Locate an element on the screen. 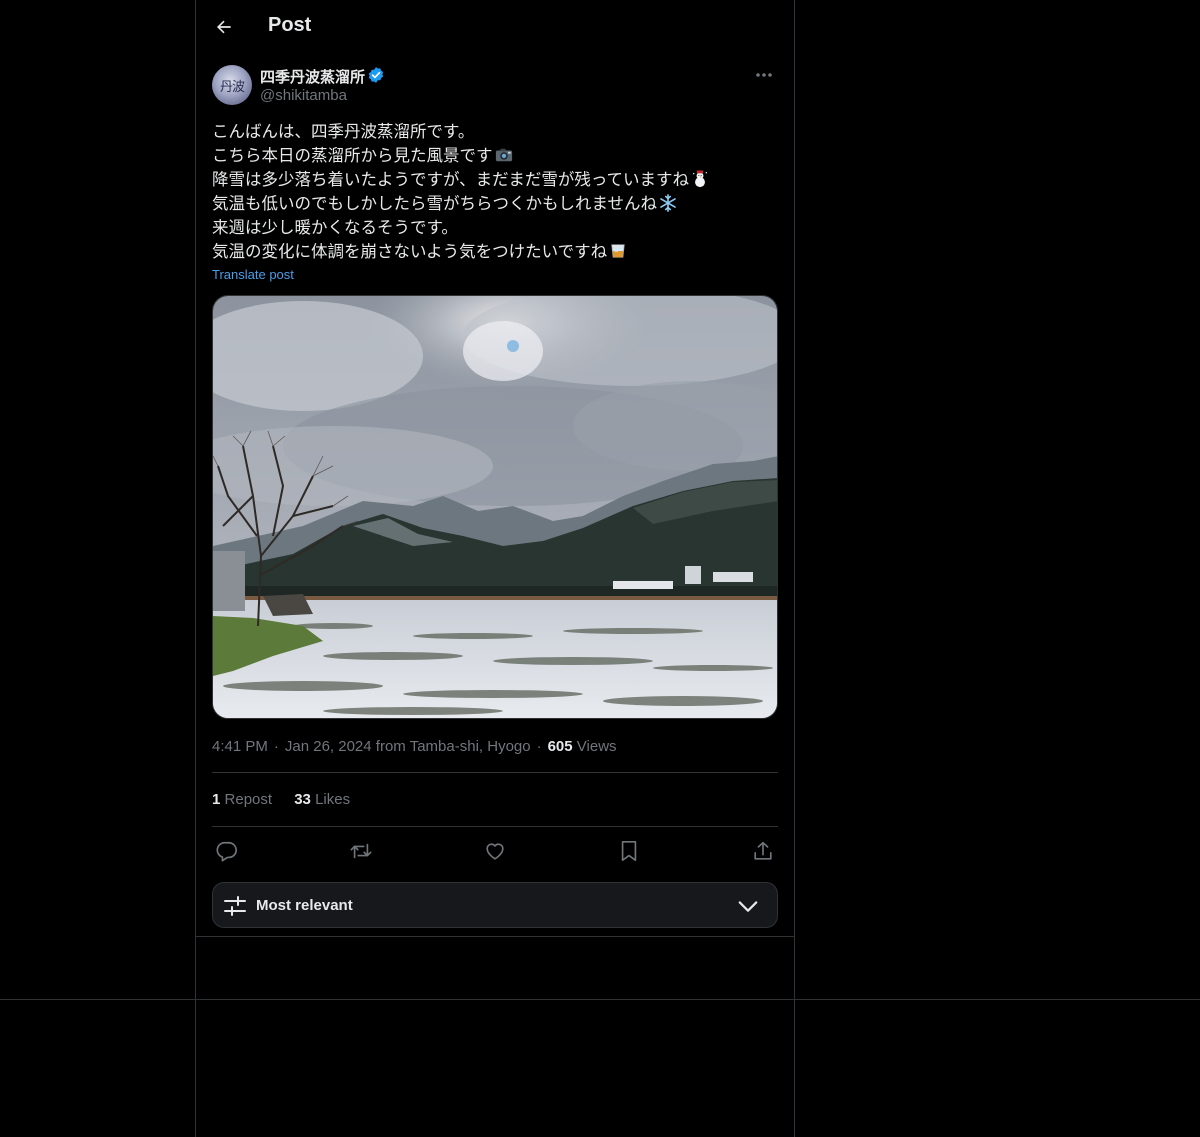 The width and height of the screenshot is (1200, 1137). translate-post-link: Translate post is located at coordinates (253, 274).